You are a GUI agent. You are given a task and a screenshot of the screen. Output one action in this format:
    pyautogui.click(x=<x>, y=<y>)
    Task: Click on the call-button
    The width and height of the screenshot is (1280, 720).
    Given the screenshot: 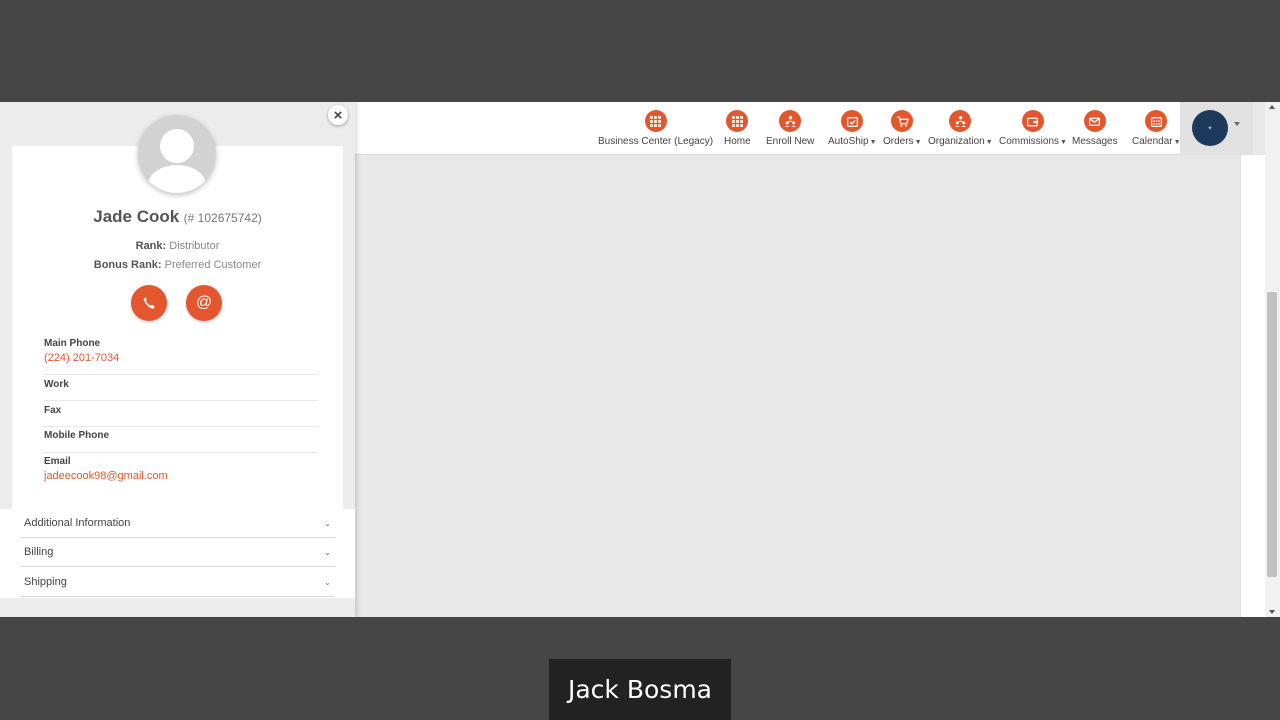 What is the action you would take?
    pyautogui.click(x=149, y=303)
    